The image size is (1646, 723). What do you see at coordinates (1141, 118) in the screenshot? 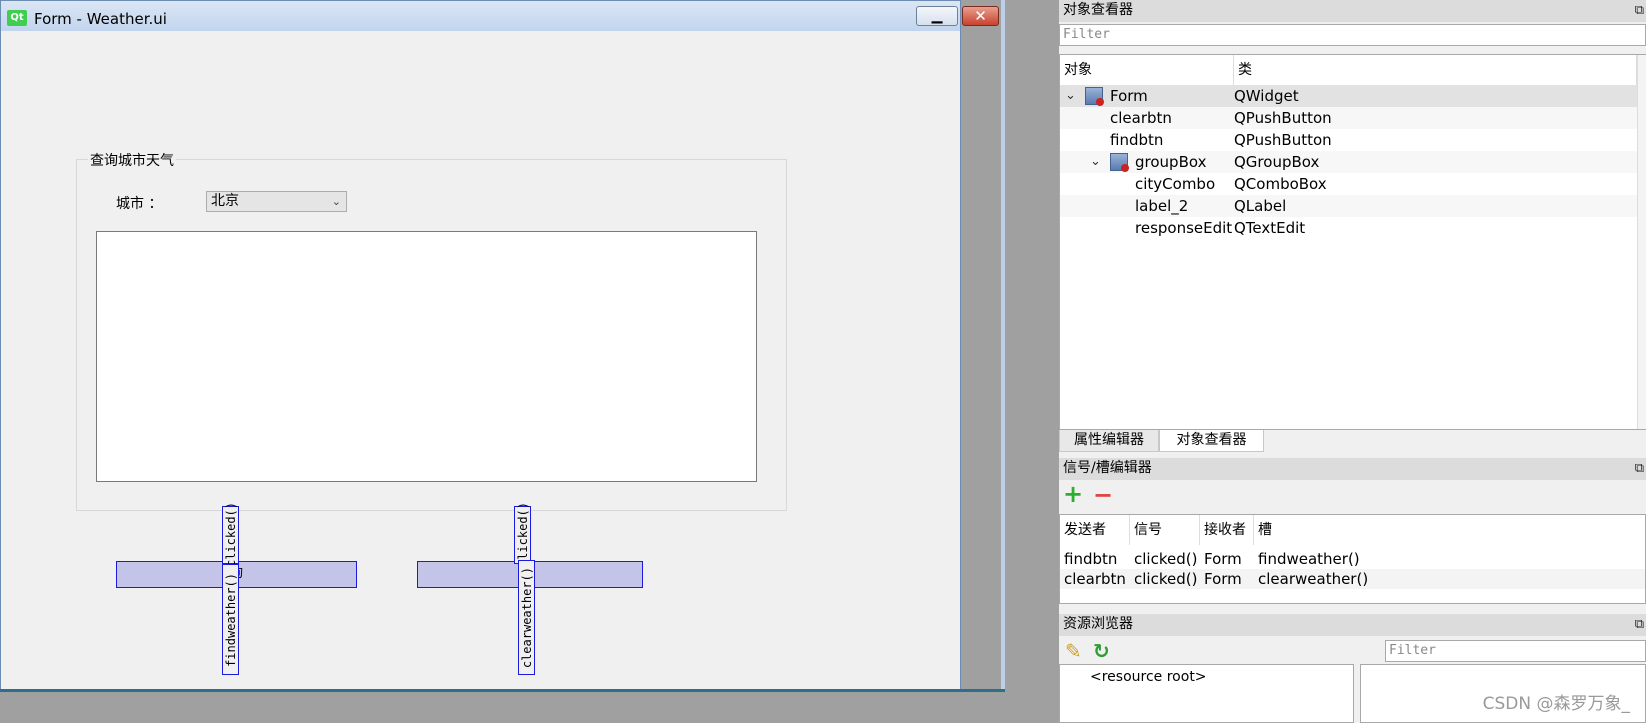
I see `tree-object-name: clearbtn` at bounding box center [1141, 118].